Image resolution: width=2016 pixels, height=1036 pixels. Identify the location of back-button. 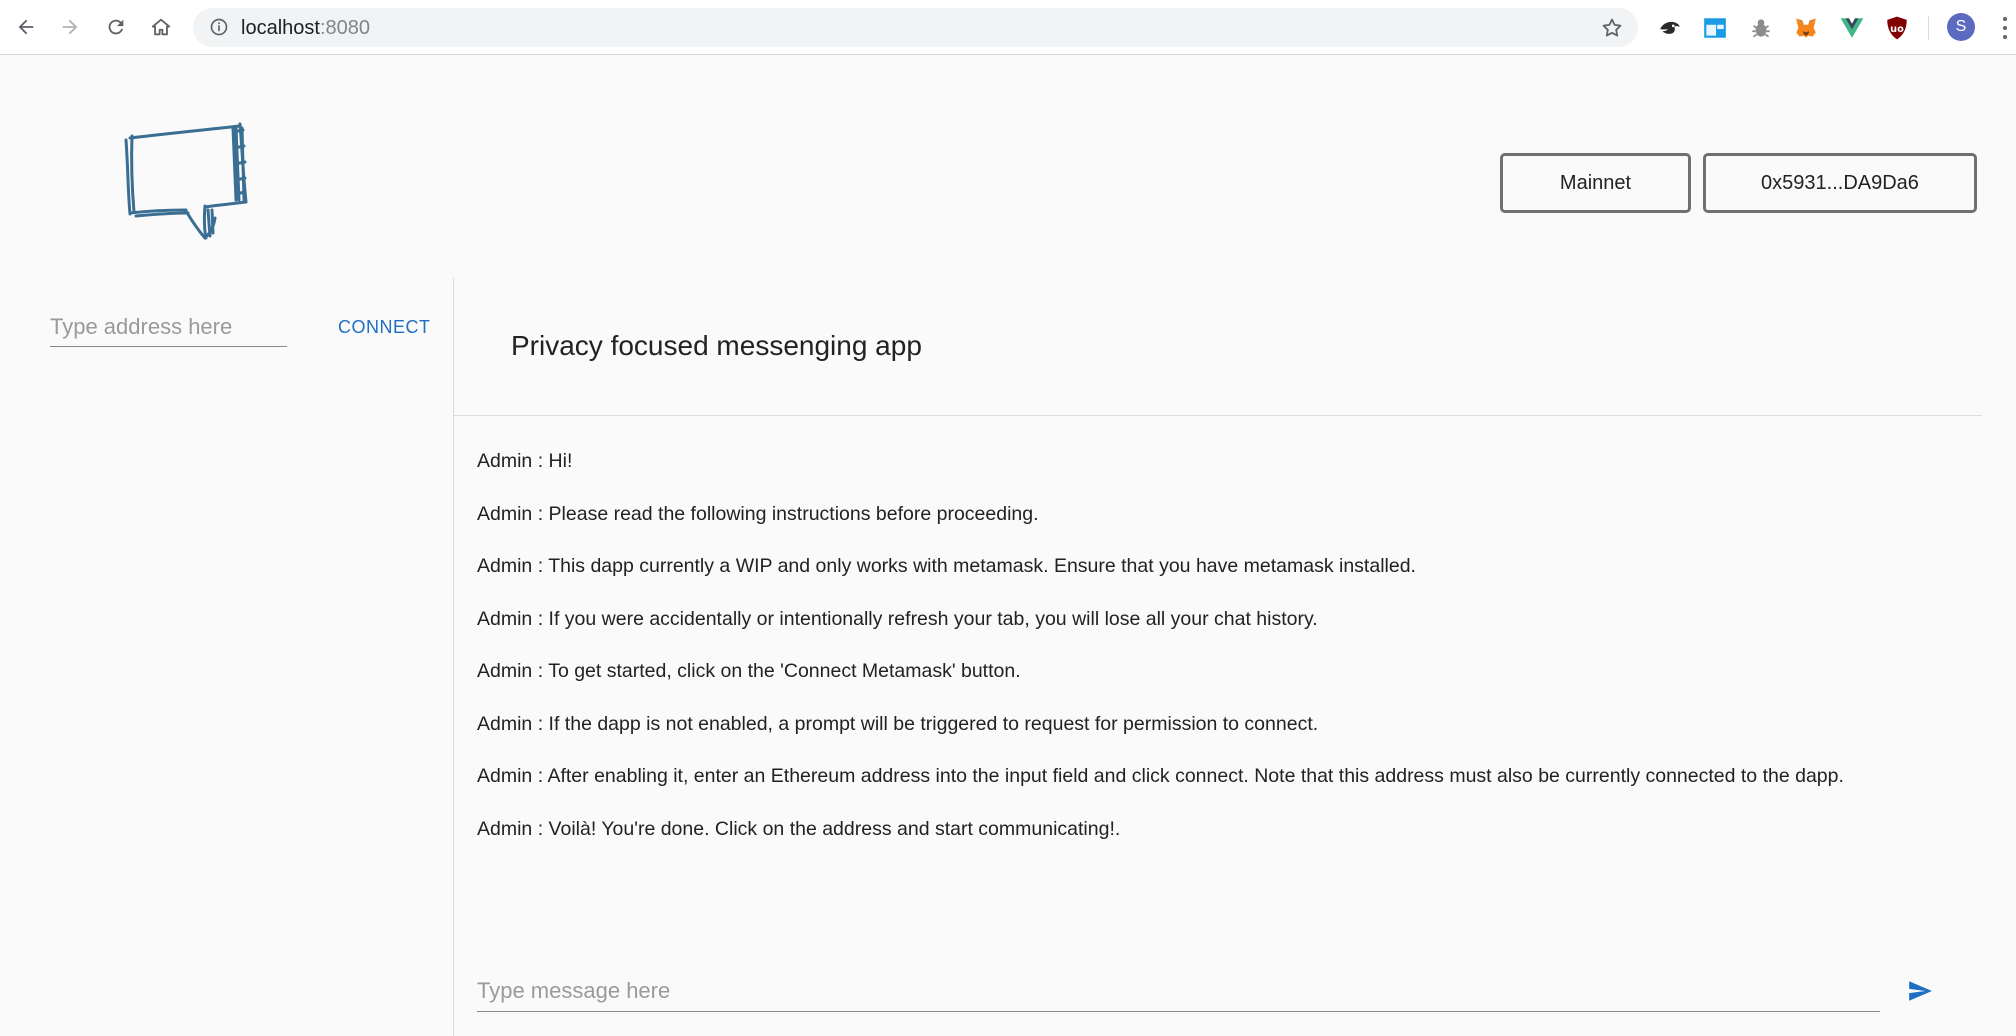
(26, 27).